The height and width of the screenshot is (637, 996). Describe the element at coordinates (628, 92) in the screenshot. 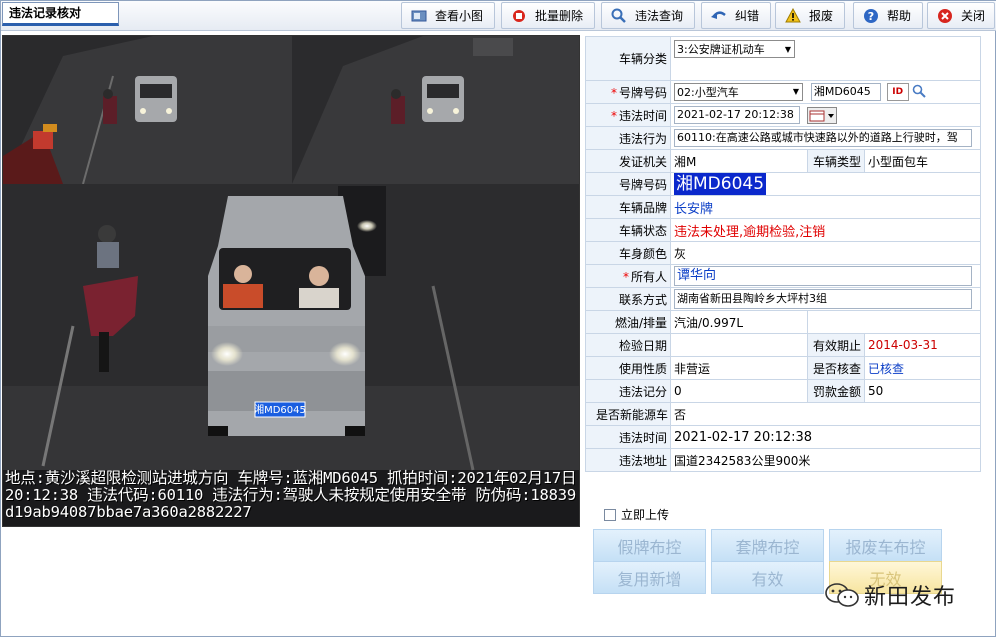

I see `plate-number-label-row: * 号牌号码` at that location.